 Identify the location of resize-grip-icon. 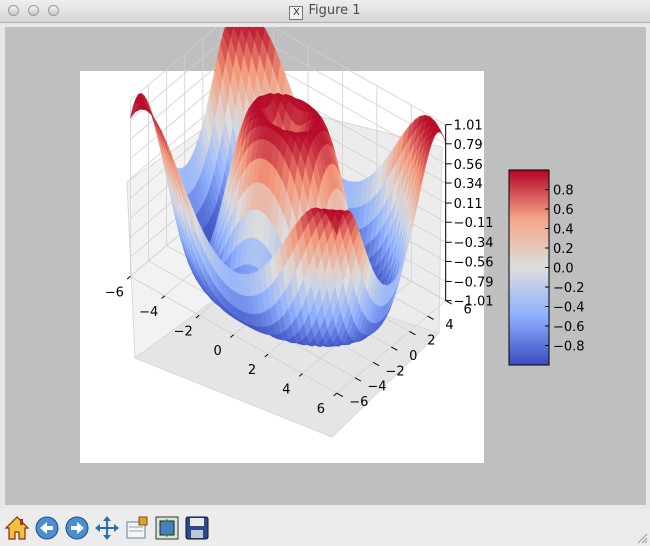
(642, 538).